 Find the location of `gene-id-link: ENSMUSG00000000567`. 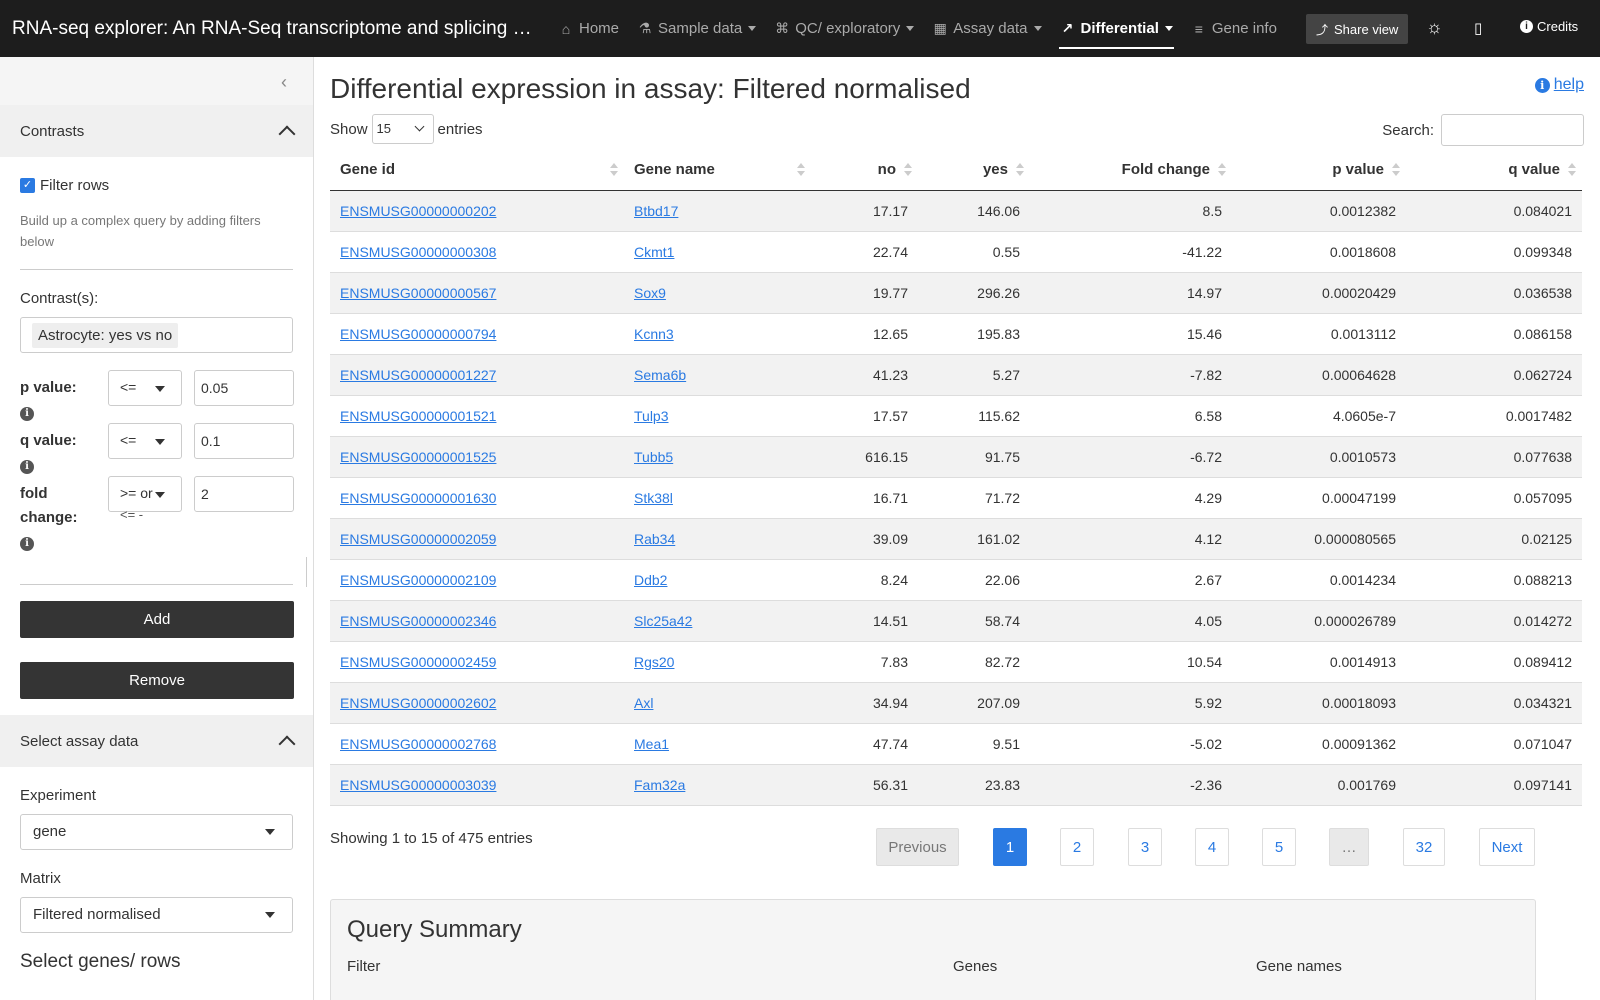

gene-id-link: ENSMUSG00000000567 is located at coordinates (418, 293).